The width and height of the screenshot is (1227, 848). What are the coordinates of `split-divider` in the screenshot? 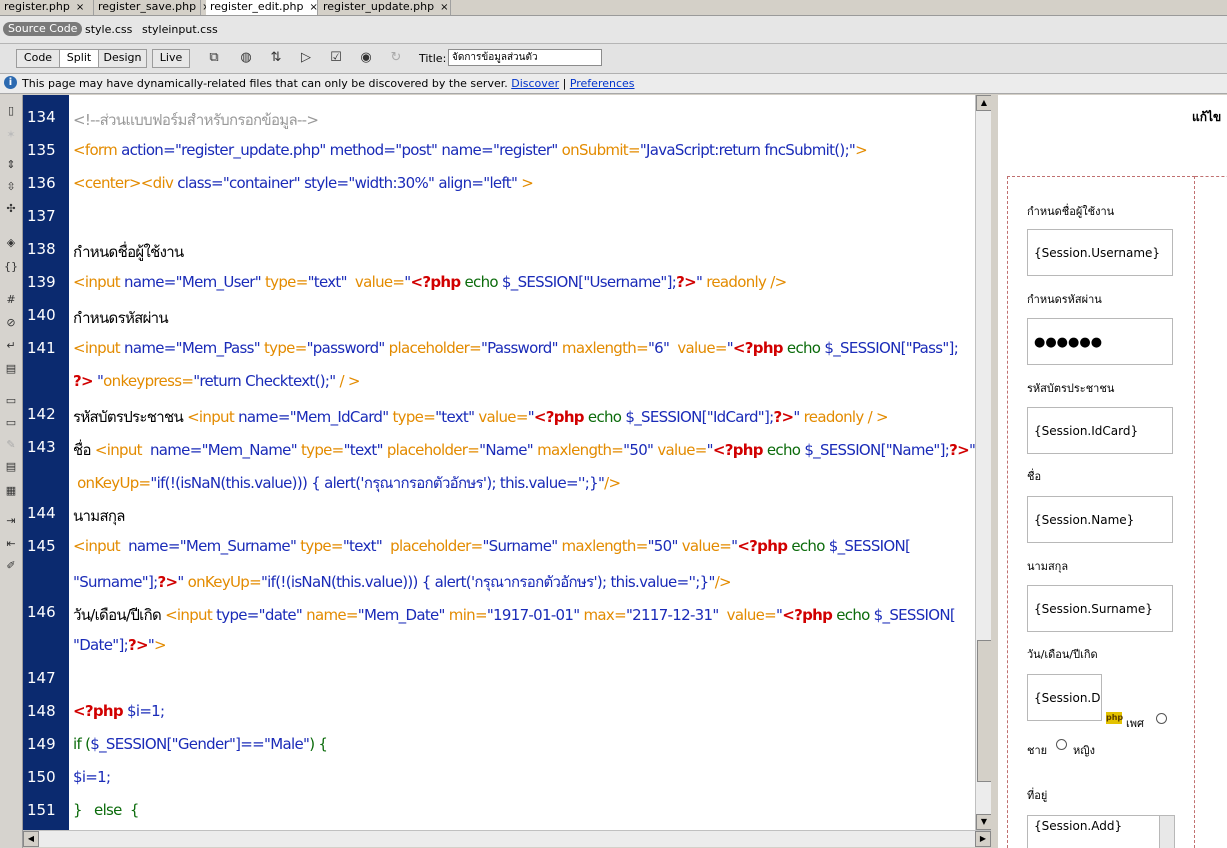 It's located at (994, 471).